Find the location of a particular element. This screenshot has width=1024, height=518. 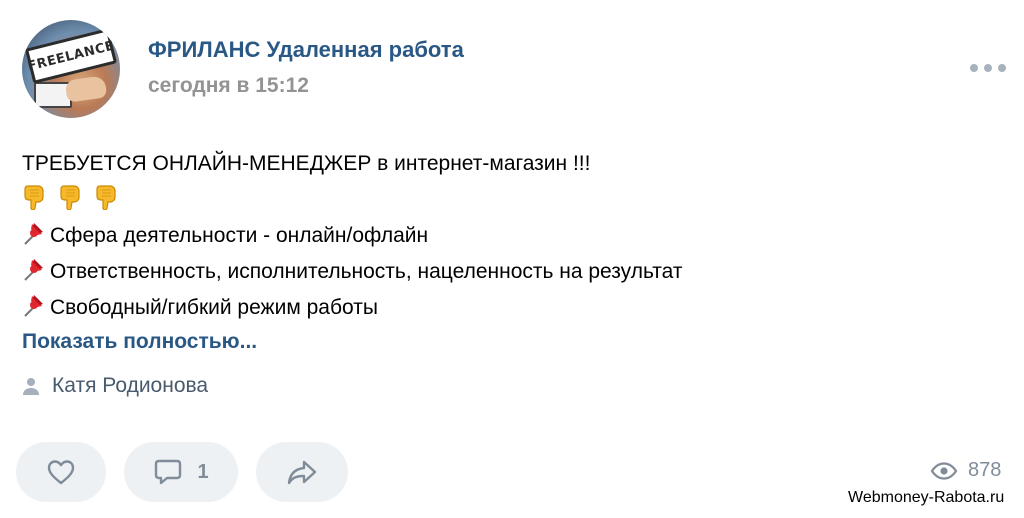

share-button is located at coordinates (302, 472).